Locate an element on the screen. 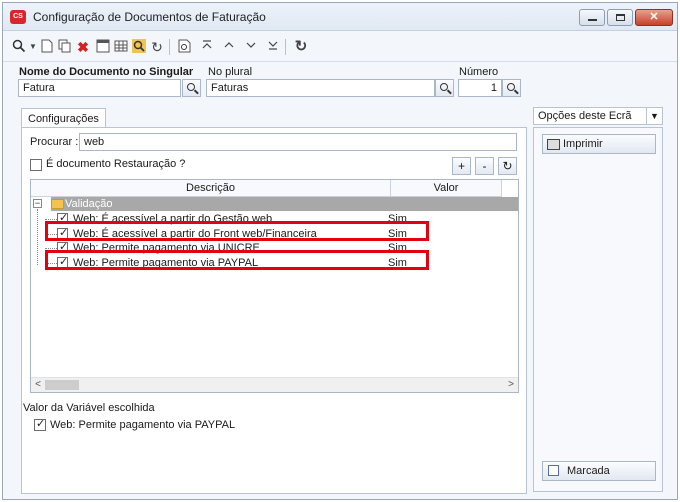 This screenshot has height=502, width=680. first-record-icon is located at coordinates (207, 47).